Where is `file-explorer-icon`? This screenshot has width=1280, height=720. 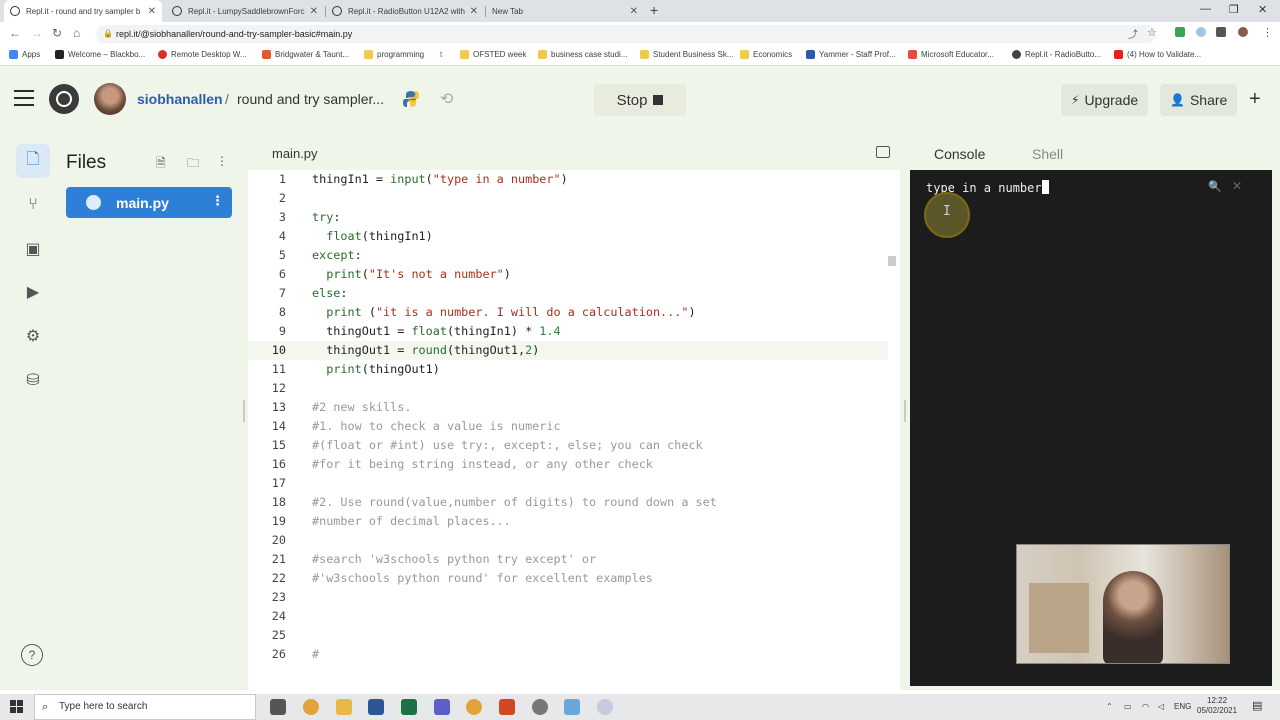 file-explorer-icon is located at coordinates (344, 707).